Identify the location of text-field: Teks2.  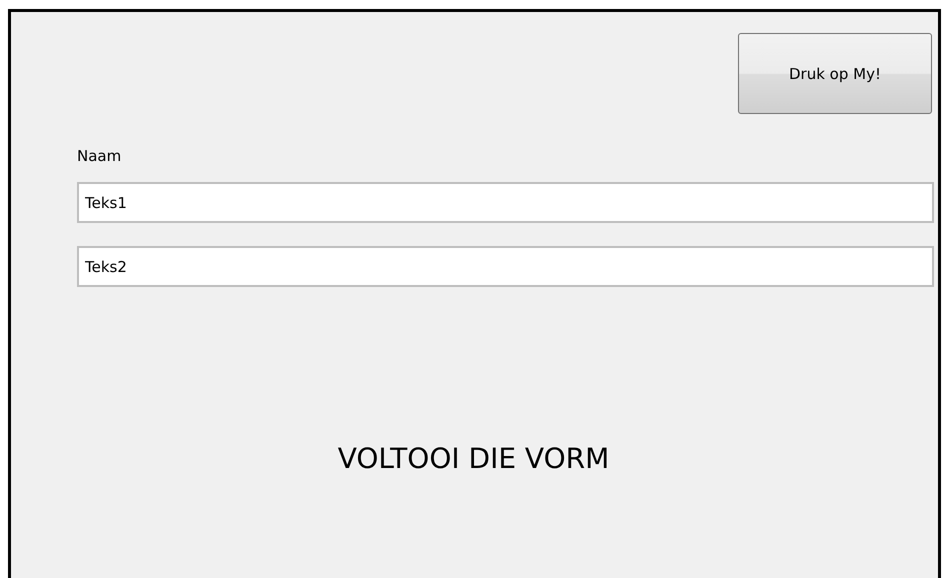
(505, 266).